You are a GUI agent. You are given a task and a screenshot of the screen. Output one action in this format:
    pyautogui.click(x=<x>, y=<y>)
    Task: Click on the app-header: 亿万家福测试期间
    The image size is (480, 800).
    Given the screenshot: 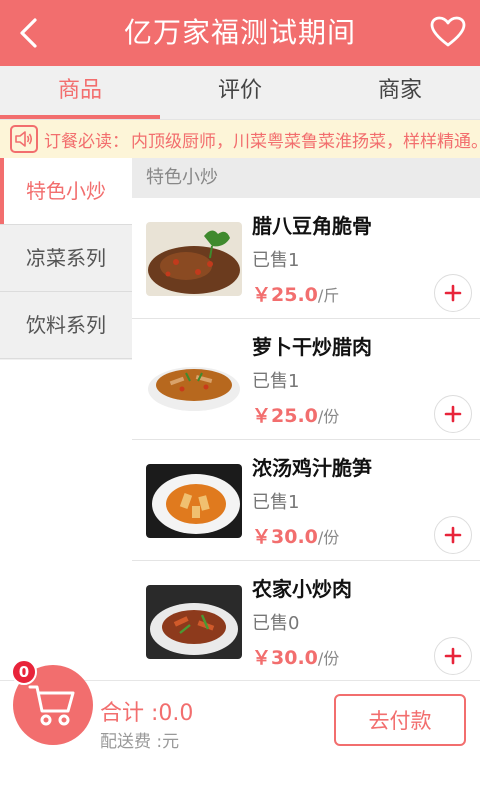 What is the action you would take?
    pyautogui.click(x=240, y=33)
    